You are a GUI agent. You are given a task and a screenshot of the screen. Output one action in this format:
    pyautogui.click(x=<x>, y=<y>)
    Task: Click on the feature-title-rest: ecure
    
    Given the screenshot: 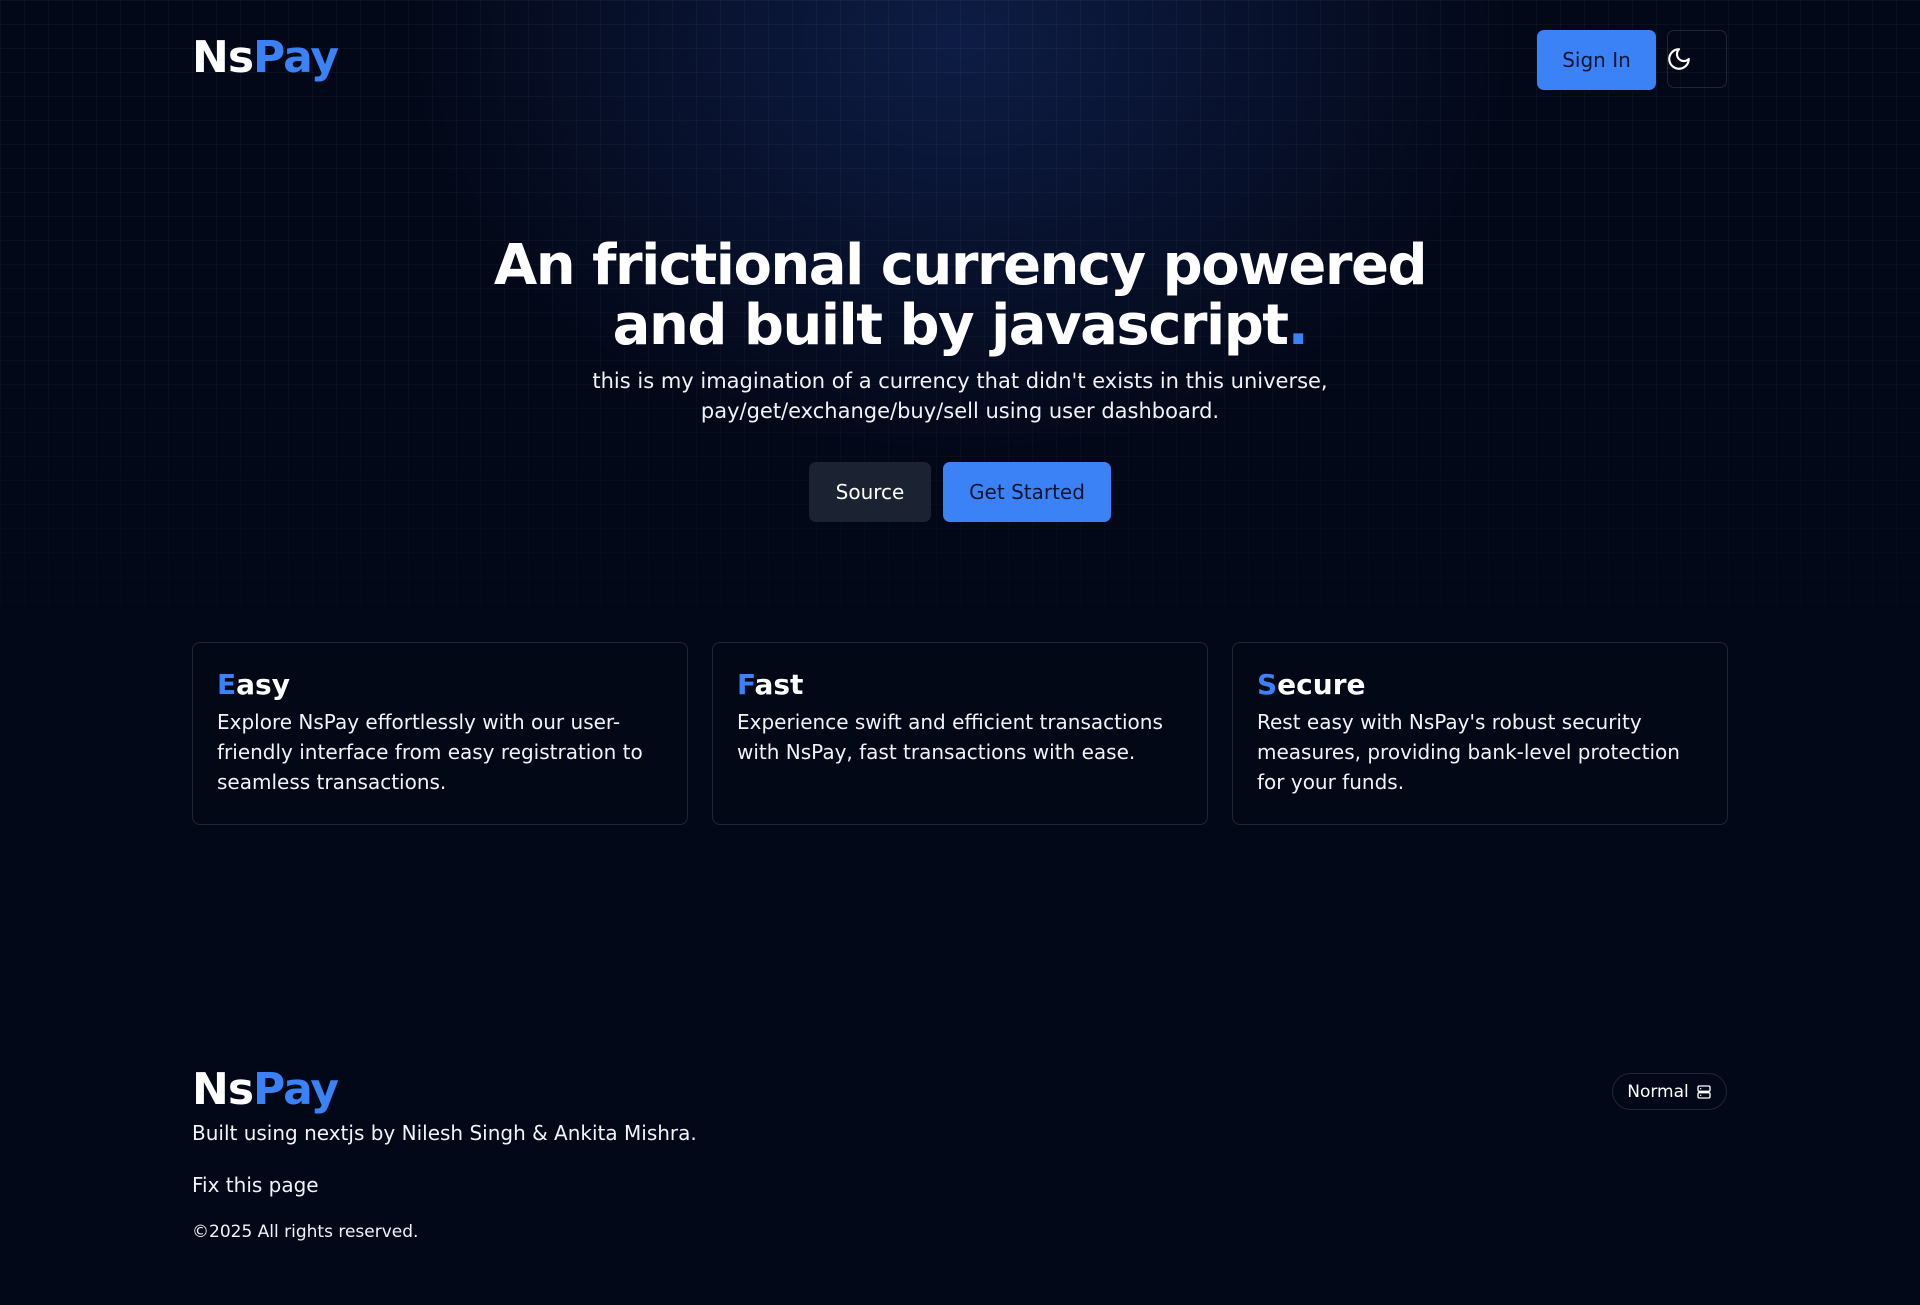 What is the action you would take?
    pyautogui.click(x=1321, y=684)
    